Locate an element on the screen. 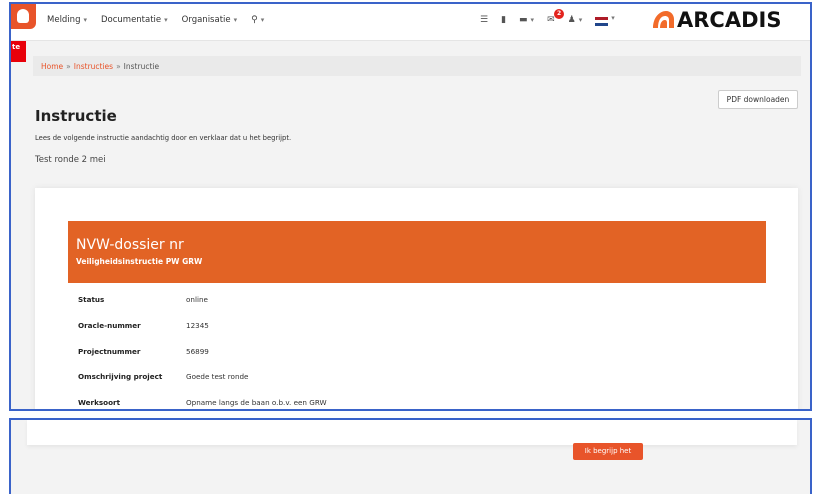 This screenshot has width=814, height=494. comment-icon: ▬ ▾ is located at coordinates (526, 20).